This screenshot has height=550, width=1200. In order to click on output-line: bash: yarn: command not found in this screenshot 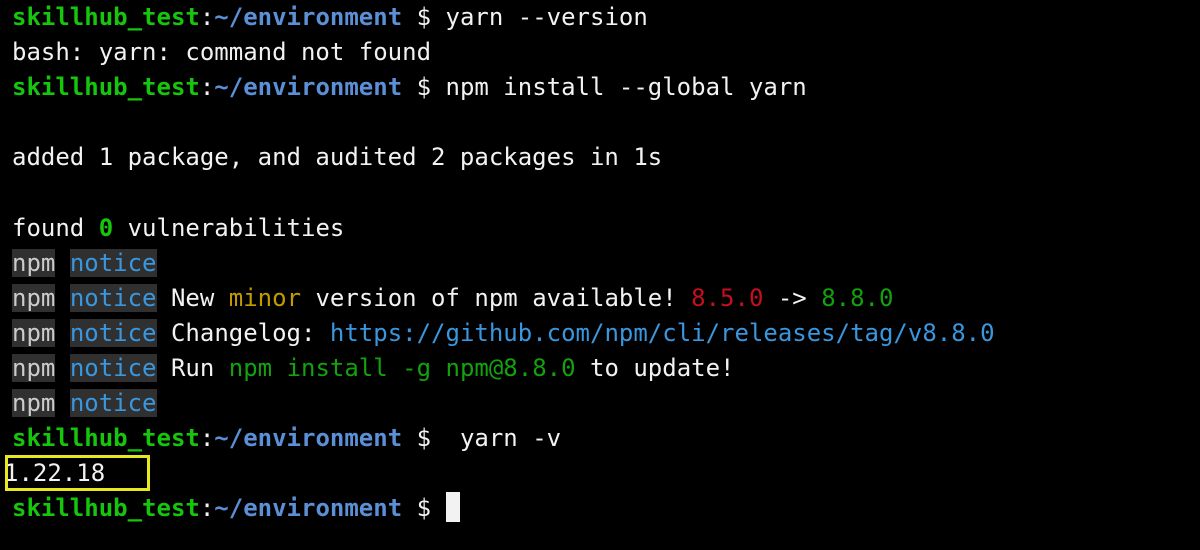, I will do `click(222, 52)`.